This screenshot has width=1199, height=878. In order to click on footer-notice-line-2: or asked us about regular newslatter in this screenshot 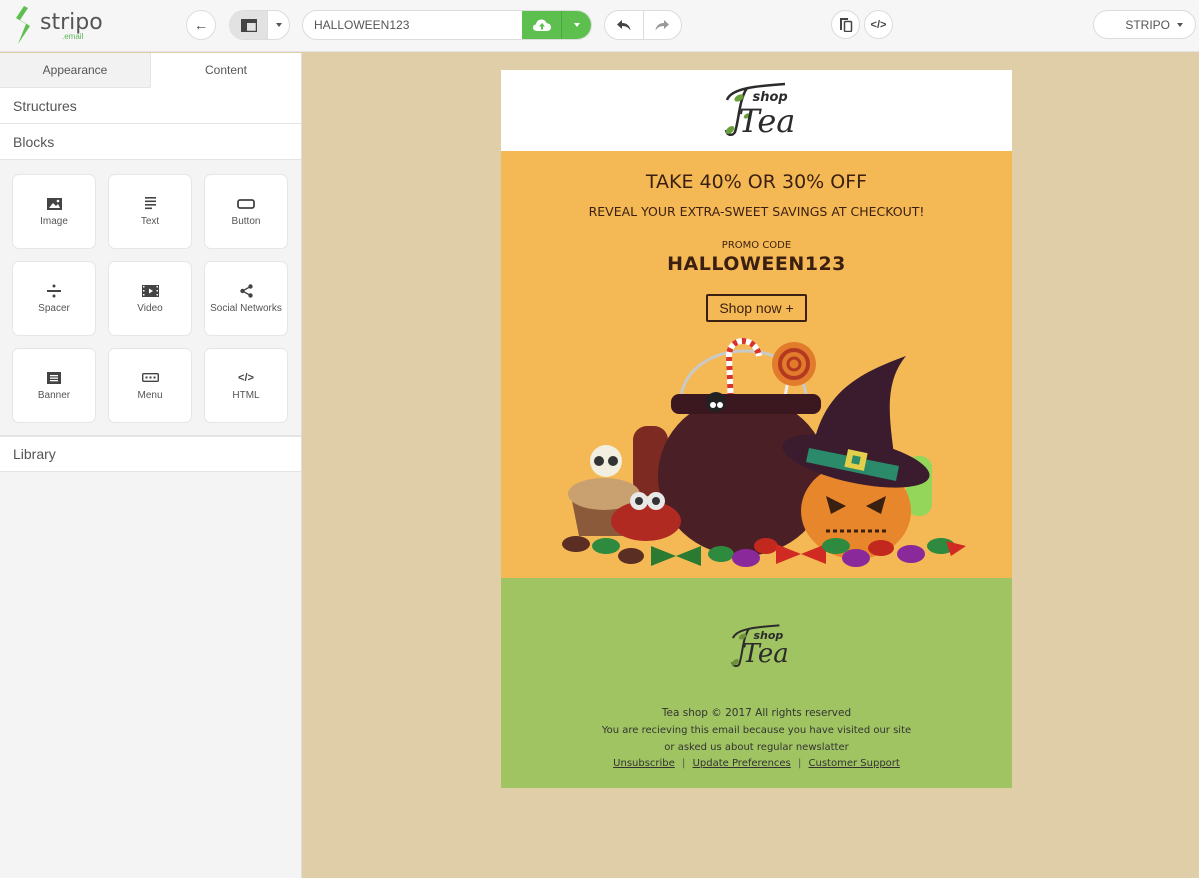, I will do `click(756, 747)`.